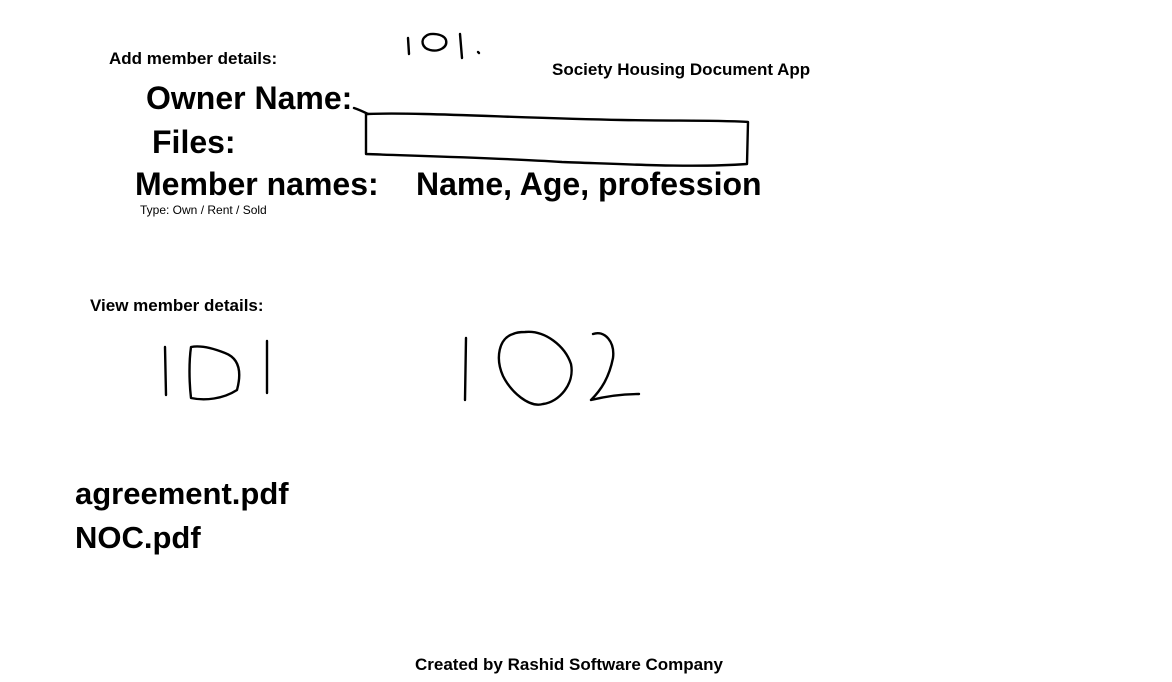  I want to click on flat-101-button: 101, so click(217, 372).